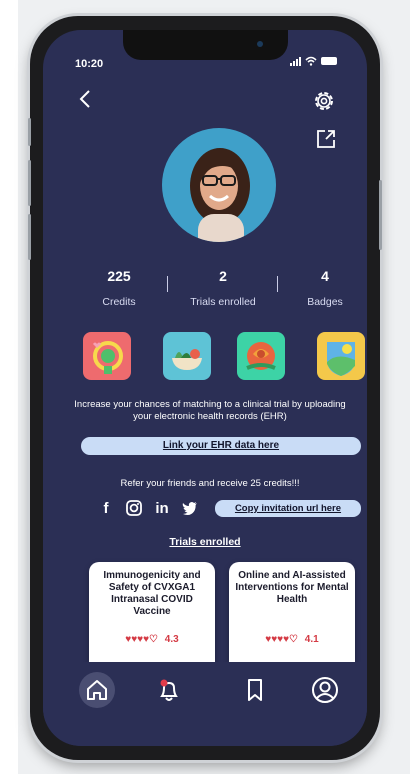  What do you see at coordinates (329, 61) in the screenshot?
I see `battery-icon` at bounding box center [329, 61].